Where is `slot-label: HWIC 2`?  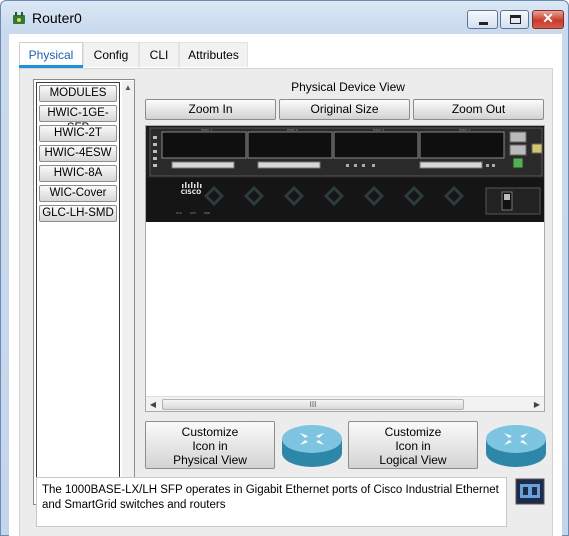
slot-label: HWIC 2 is located at coordinates (464, 130).